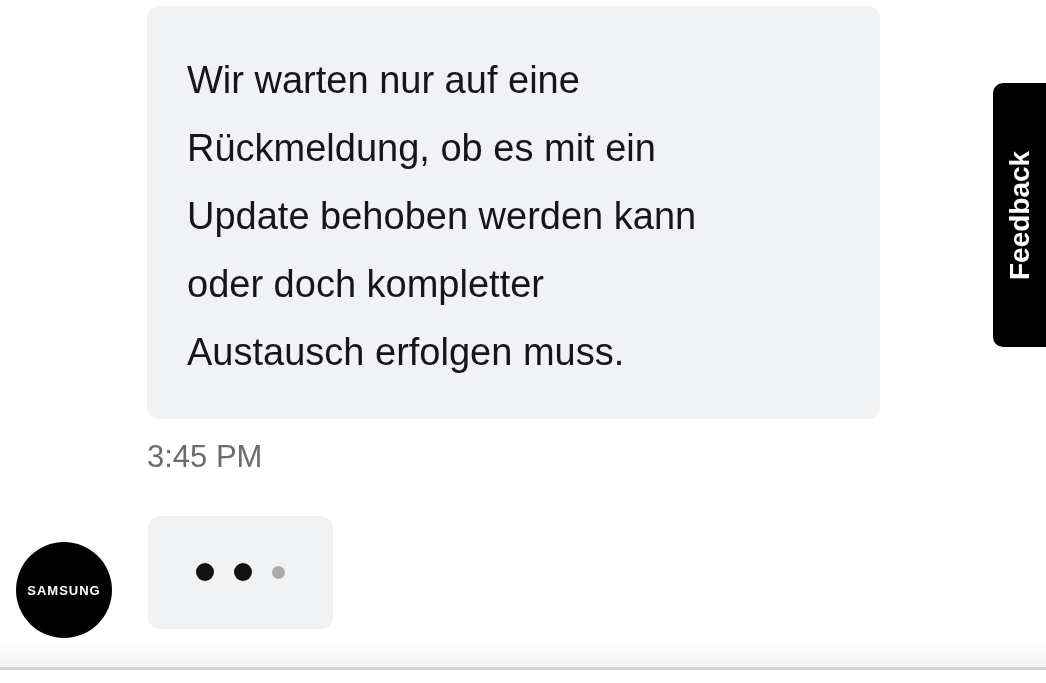 This screenshot has height=683, width=1046. Describe the element at coordinates (1019, 215) in the screenshot. I see `feedback-tab: Feedback` at that location.